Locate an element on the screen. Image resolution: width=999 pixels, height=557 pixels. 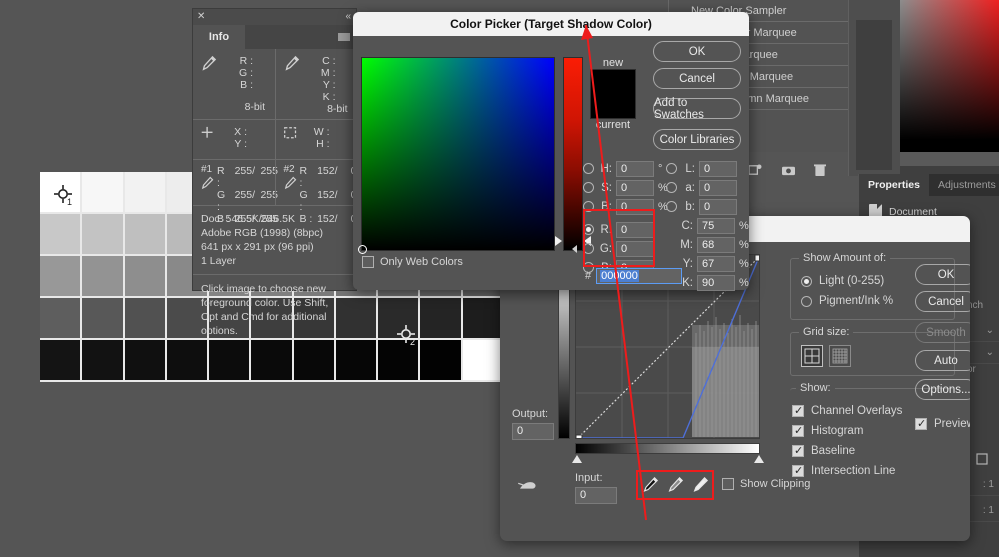
input-a: 0 is located at coordinates (718, 187).